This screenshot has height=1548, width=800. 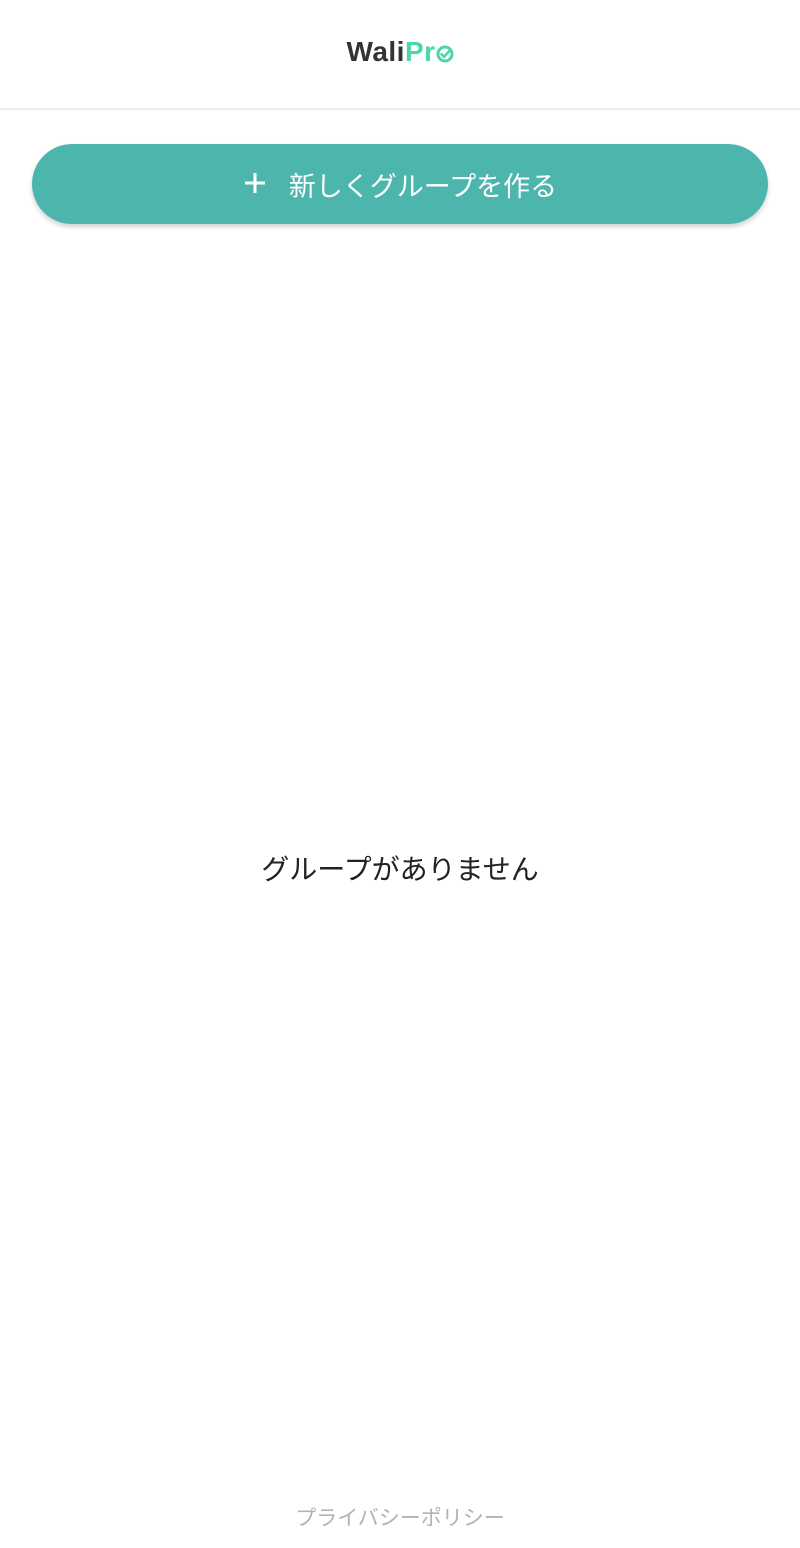 What do you see at coordinates (375, 51) in the screenshot?
I see `logo-text-wali: Wali` at bounding box center [375, 51].